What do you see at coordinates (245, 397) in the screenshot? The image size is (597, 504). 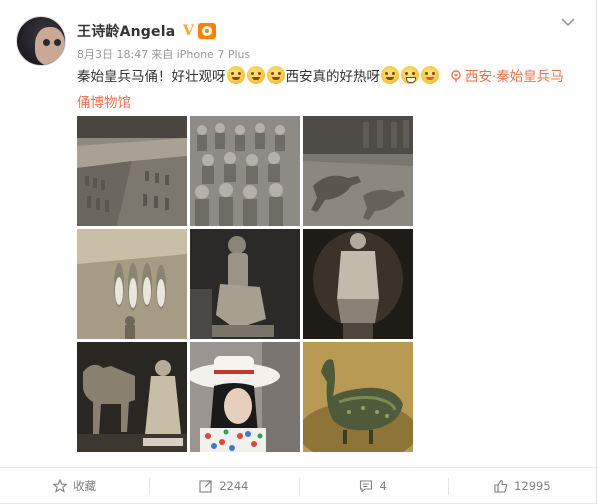 I see `image-tile-girl-in-white-hat` at bounding box center [245, 397].